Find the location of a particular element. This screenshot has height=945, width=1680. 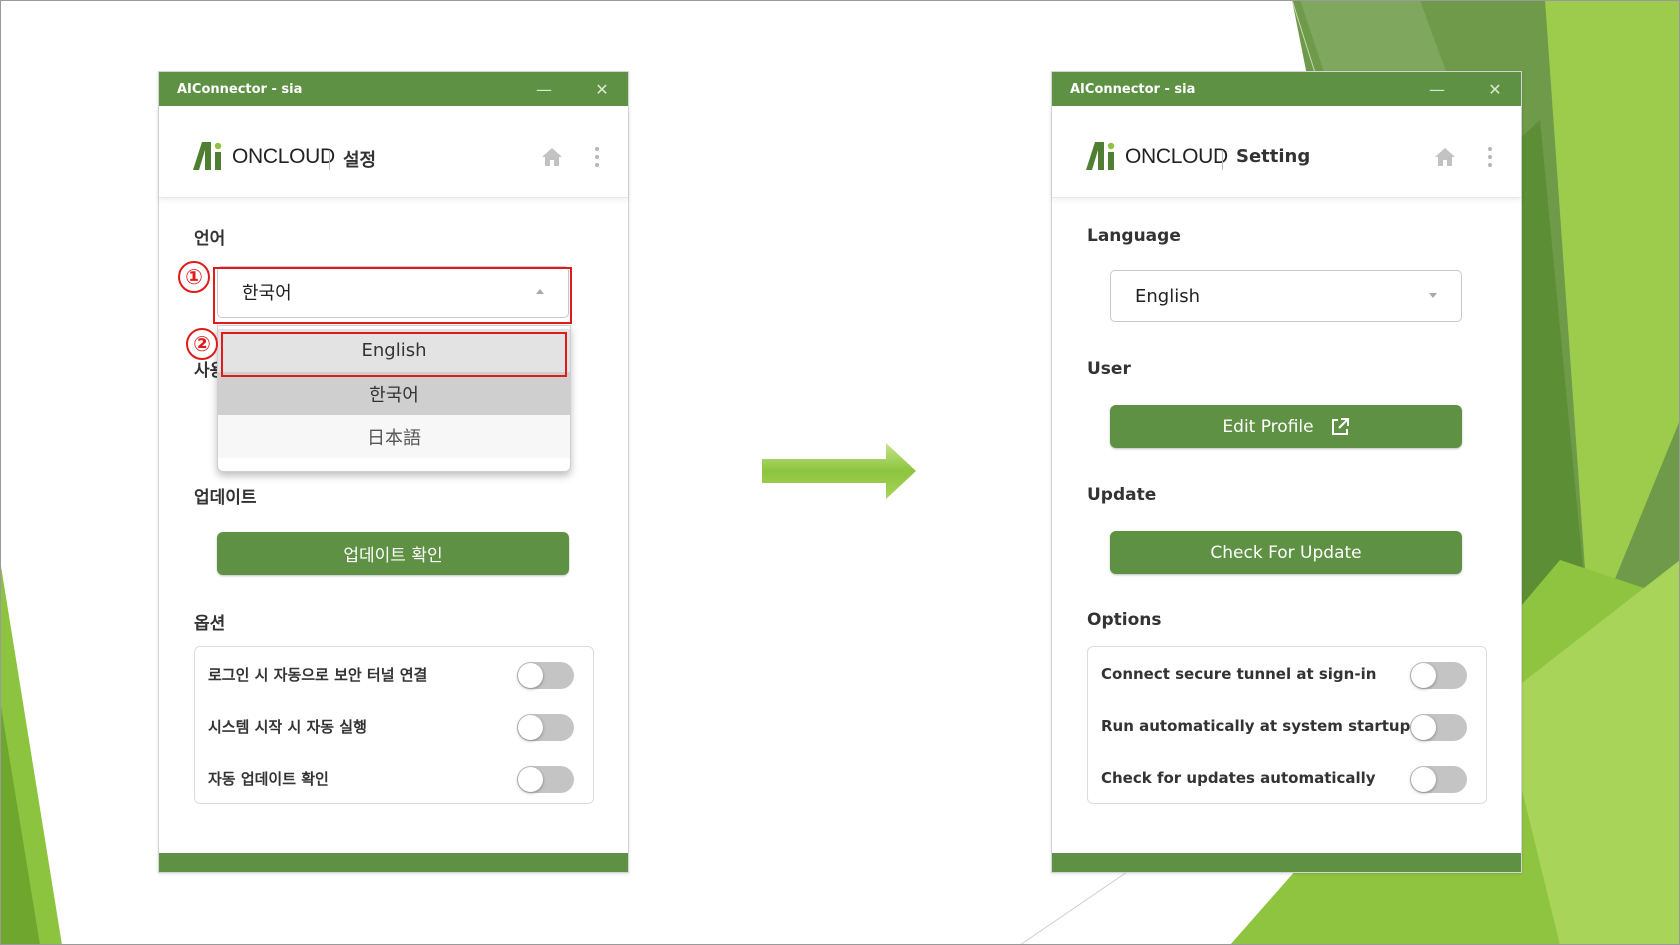

option-label: Run automatically at system startup is located at coordinates (1256, 726).